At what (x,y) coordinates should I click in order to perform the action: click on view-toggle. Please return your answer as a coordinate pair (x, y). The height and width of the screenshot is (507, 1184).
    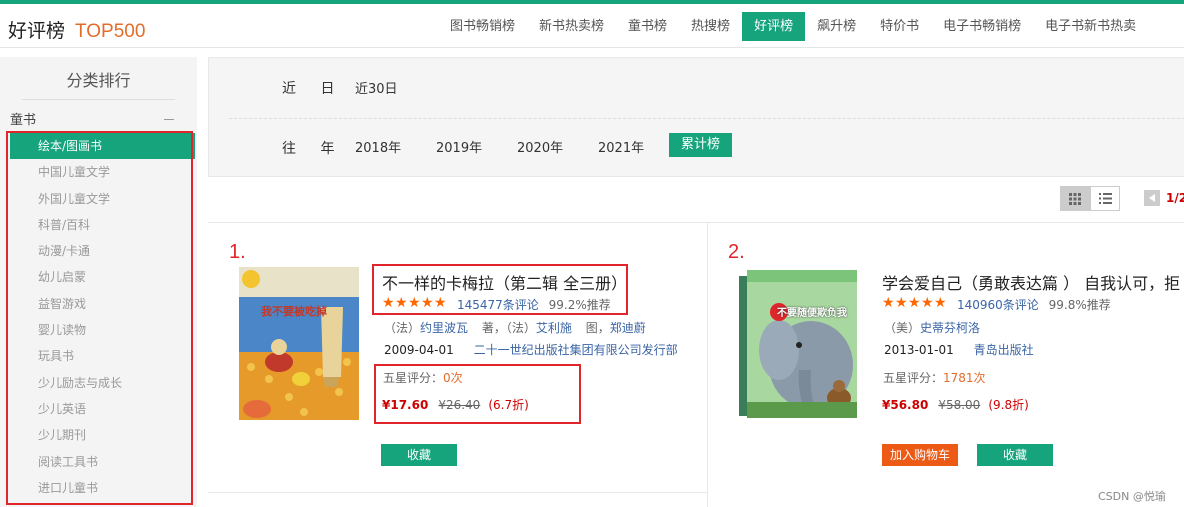
    Looking at the image, I should click on (1090, 198).